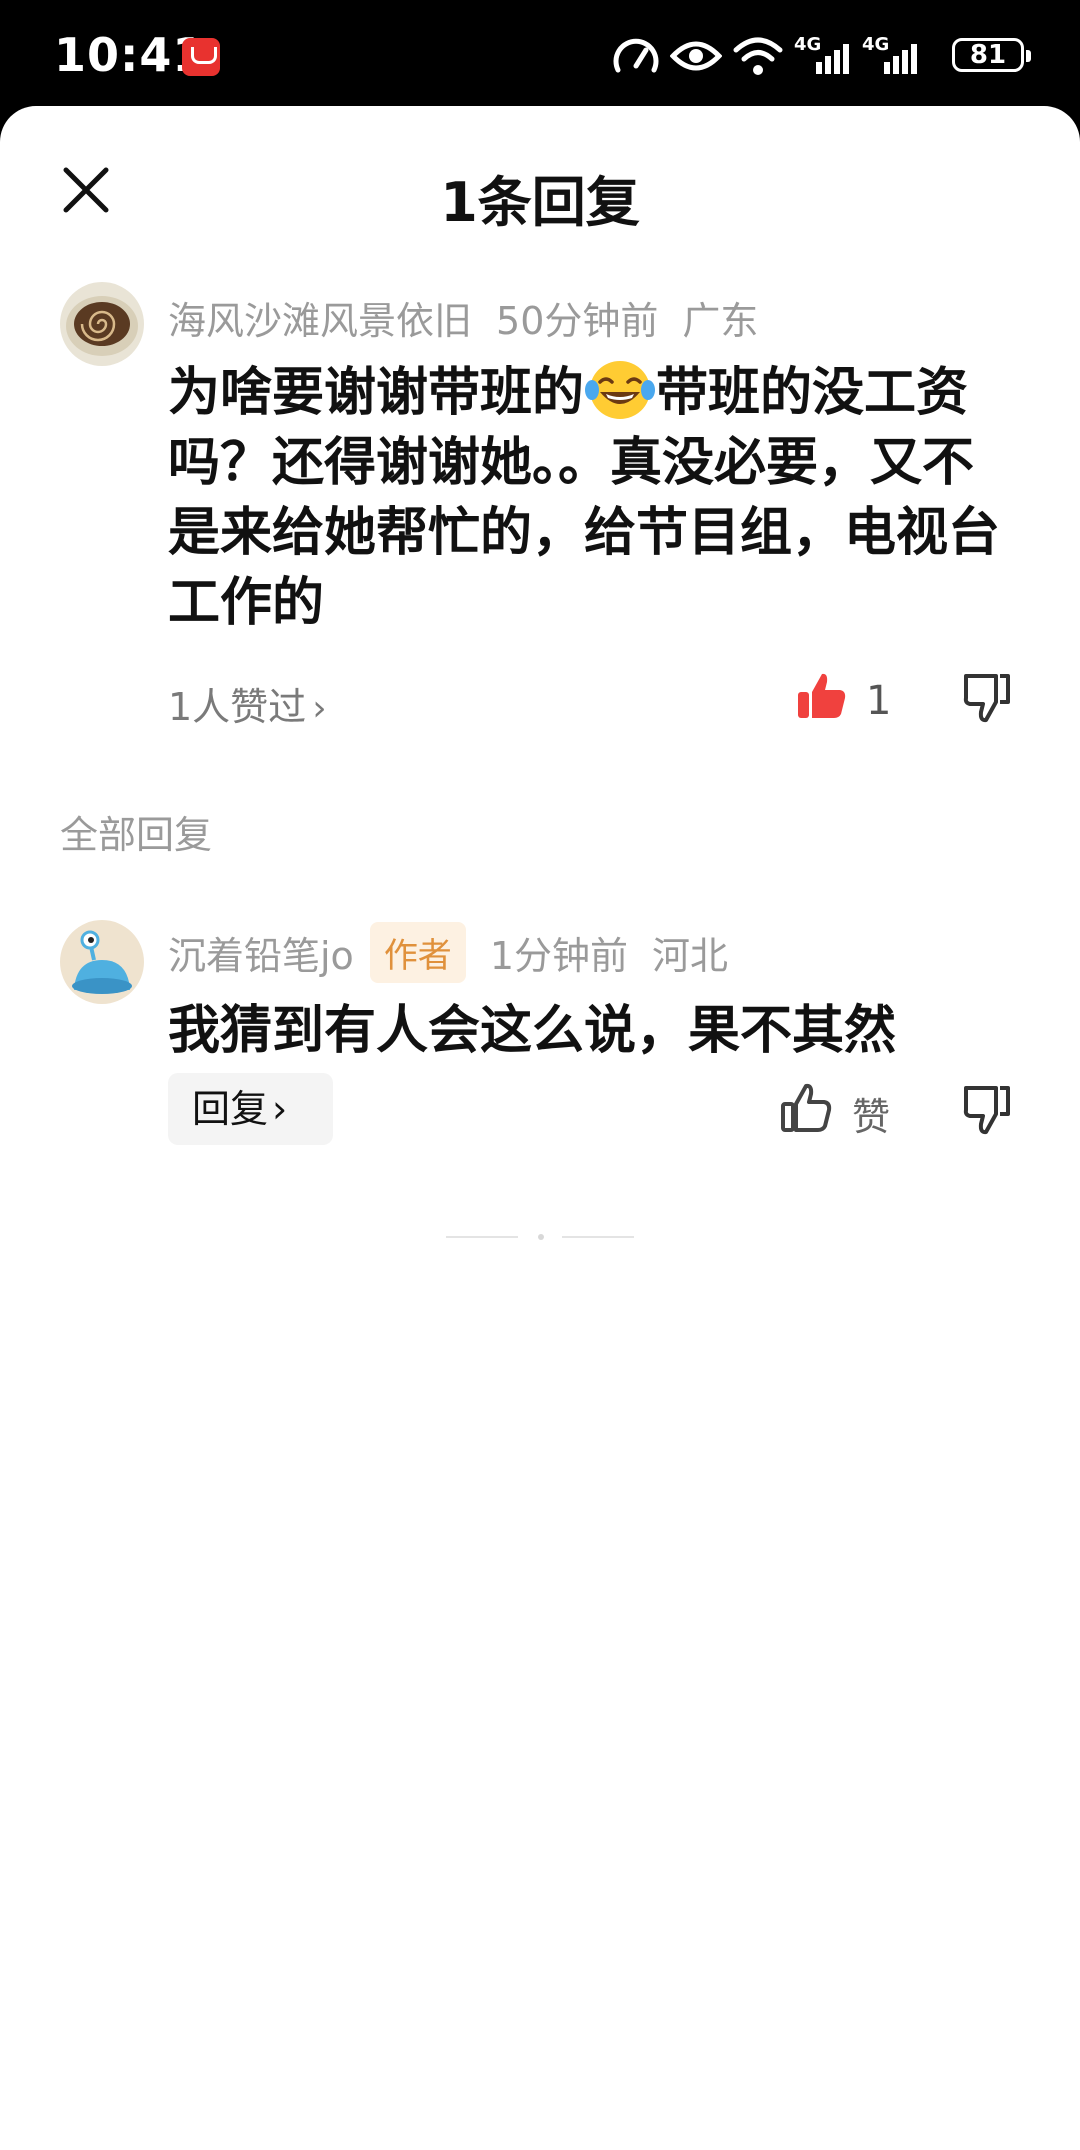 Image resolution: width=1080 pixels, height=2150 pixels. I want to click on speed-icon, so click(636, 55).